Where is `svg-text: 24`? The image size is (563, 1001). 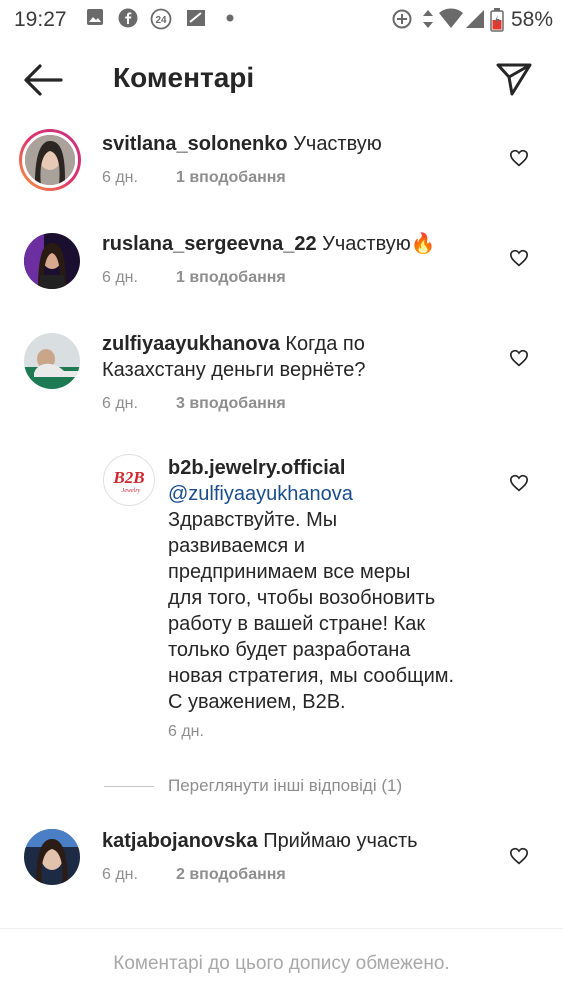
svg-text: 24 is located at coordinates (161, 20).